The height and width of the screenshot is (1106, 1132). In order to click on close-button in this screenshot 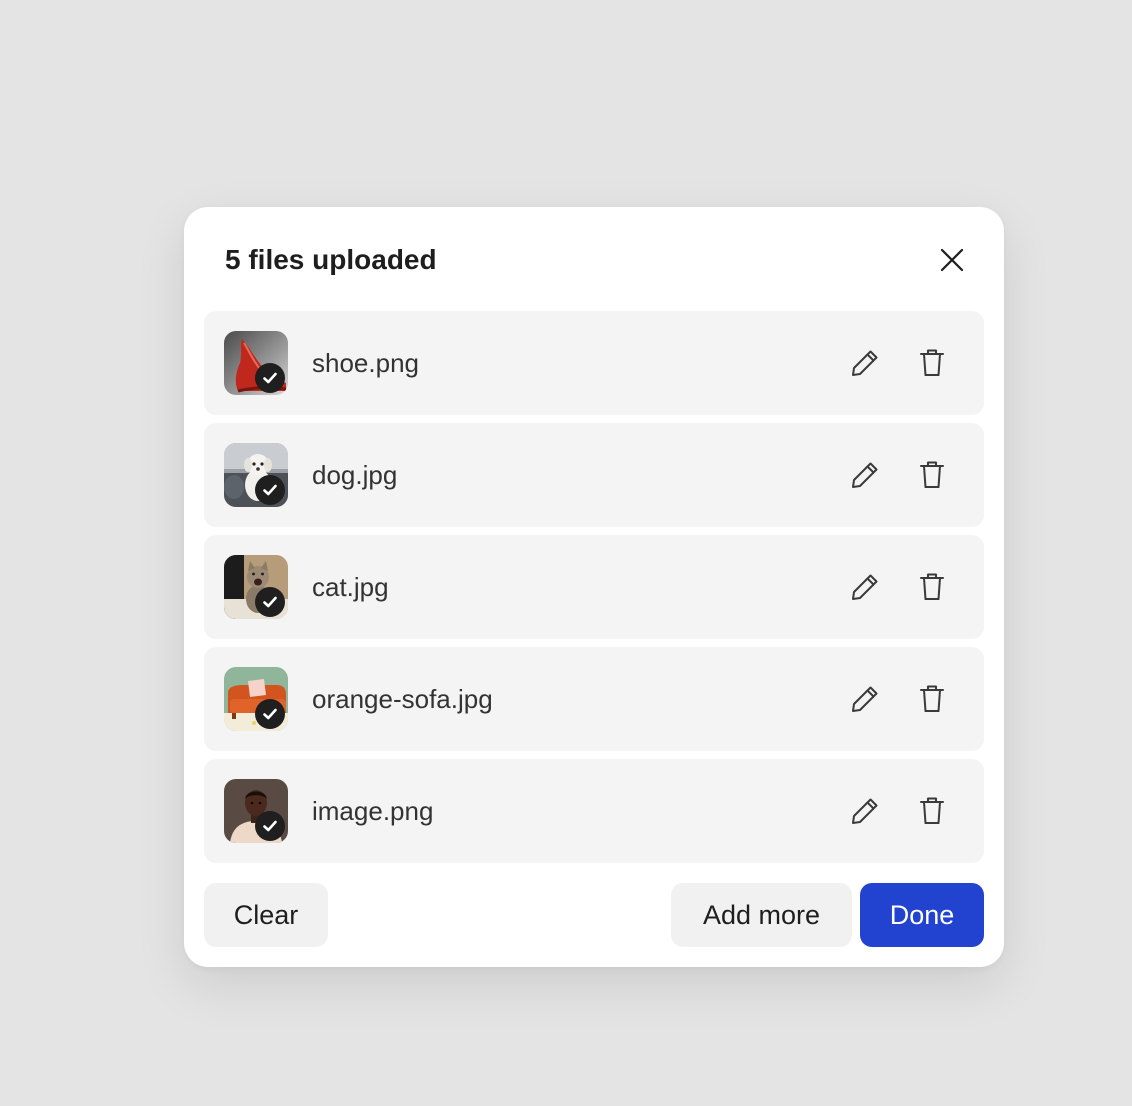, I will do `click(952, 260)`.